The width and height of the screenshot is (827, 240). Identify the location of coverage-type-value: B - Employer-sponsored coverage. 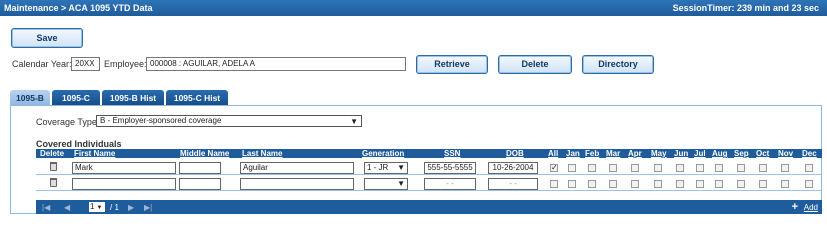
(161, 120).